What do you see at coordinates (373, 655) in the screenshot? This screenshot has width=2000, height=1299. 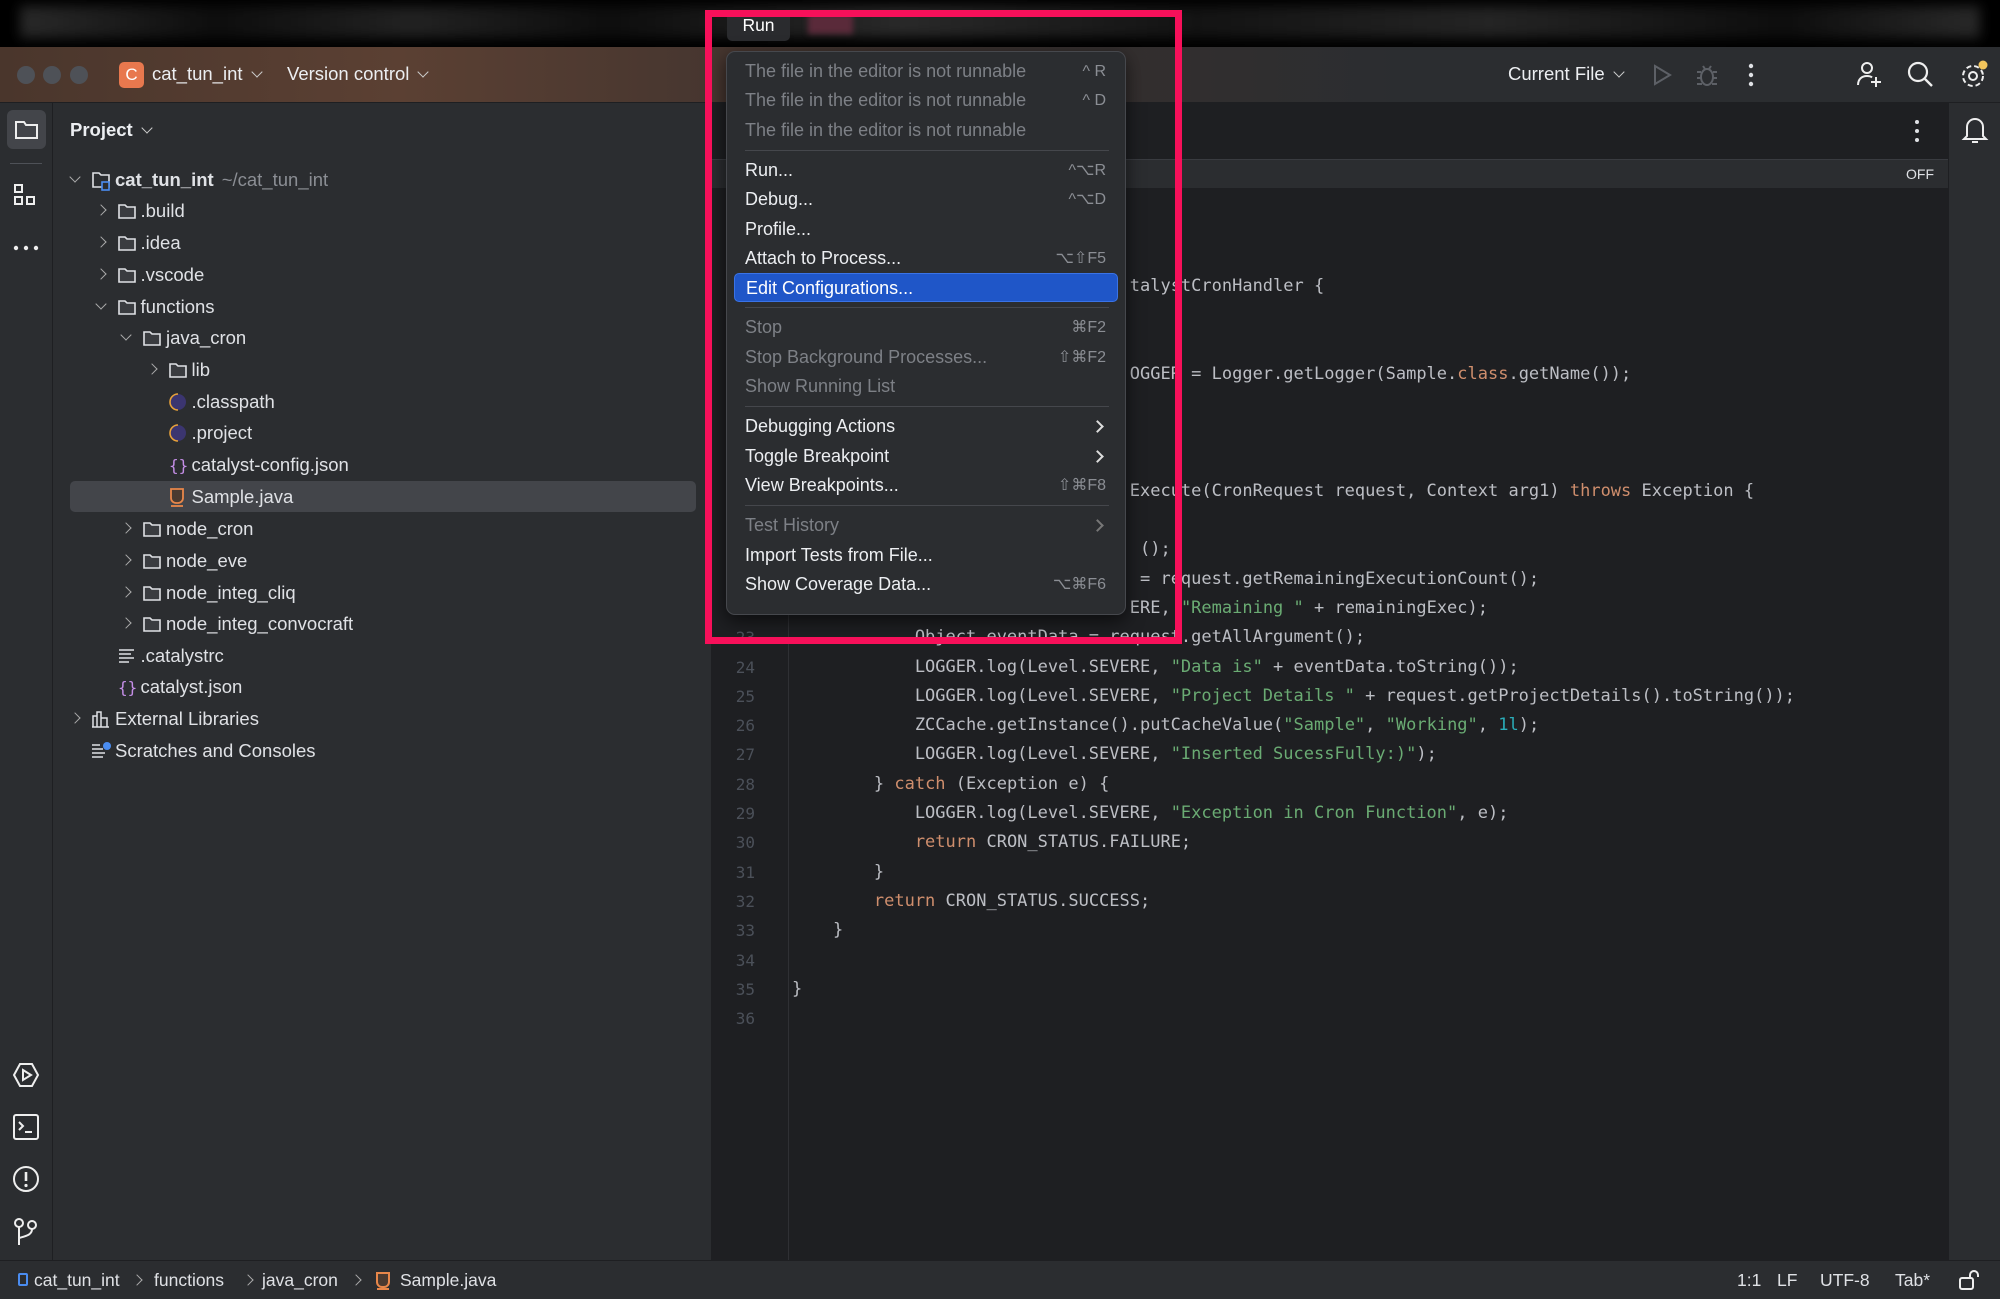 I see `tree-item: .catalystrc` at bounding box center [373, 655].